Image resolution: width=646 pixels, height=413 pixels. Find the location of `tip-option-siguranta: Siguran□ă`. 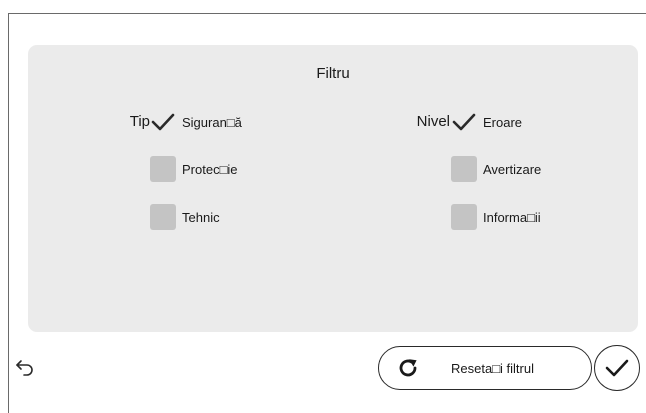

tip-option-siguranta: Siguran□ă is located at coordinates (196, 122).